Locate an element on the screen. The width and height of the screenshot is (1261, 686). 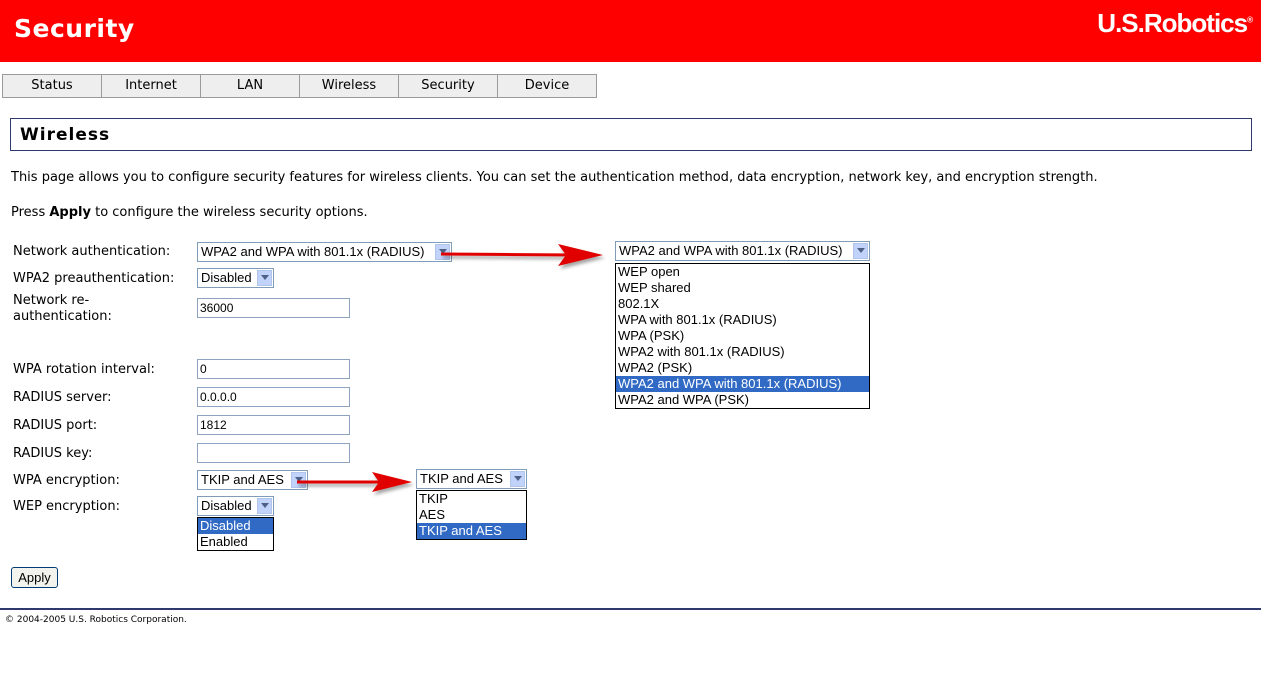
copyright: © 2004-2005 U.S. Robotics Corporation. is located at coordinates (96, 620).